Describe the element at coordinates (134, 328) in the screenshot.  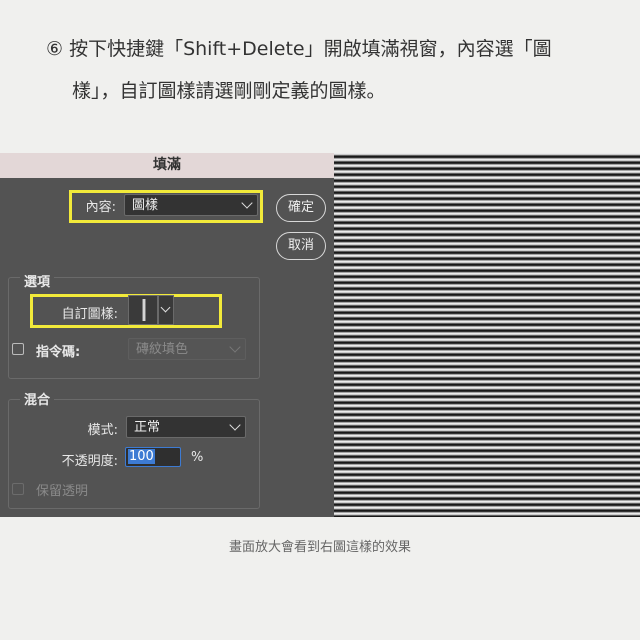
I see `options-group` at that location.